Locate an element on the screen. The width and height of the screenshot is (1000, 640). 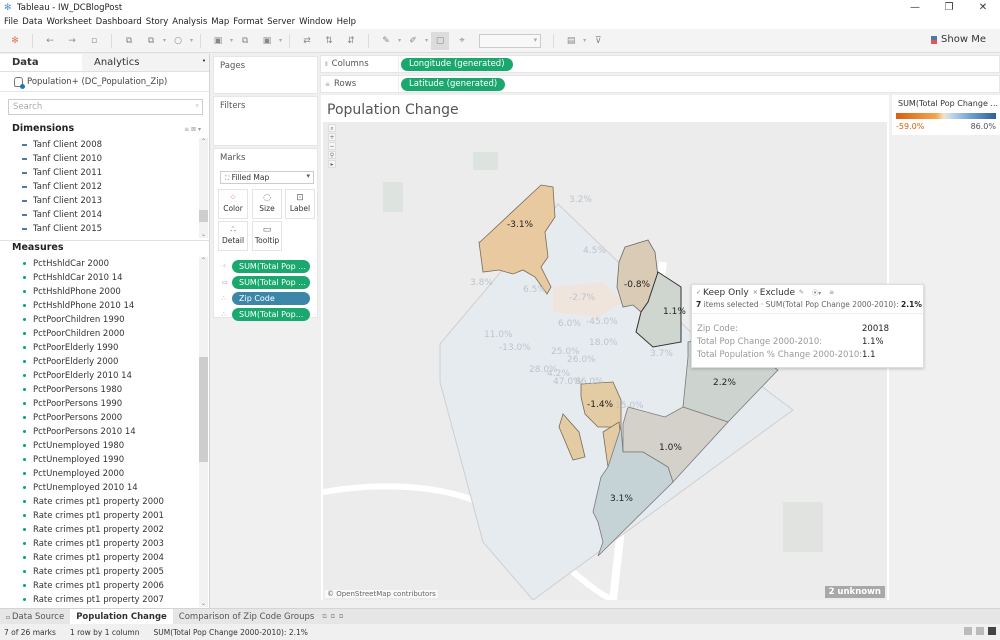
keep-only-button: Keep Only is located at coordinates (726, 293).